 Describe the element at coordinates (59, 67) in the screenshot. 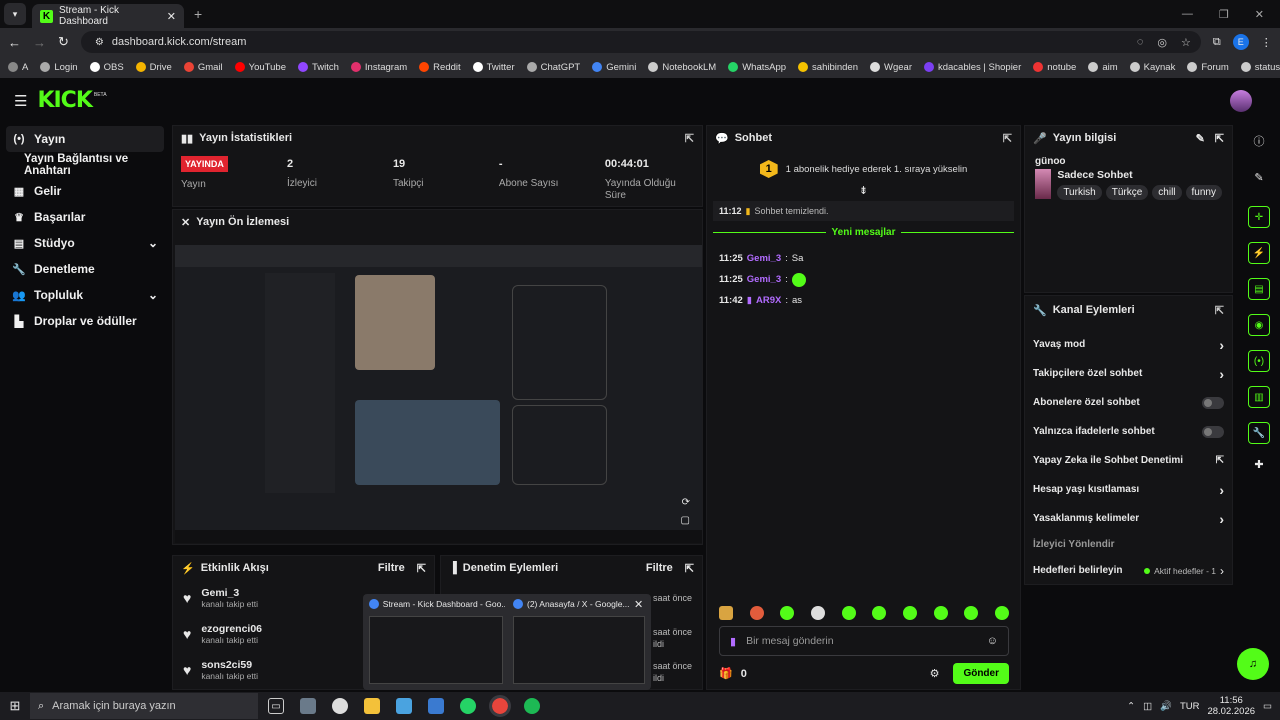

I see `bookmark-item: Login` at that location.